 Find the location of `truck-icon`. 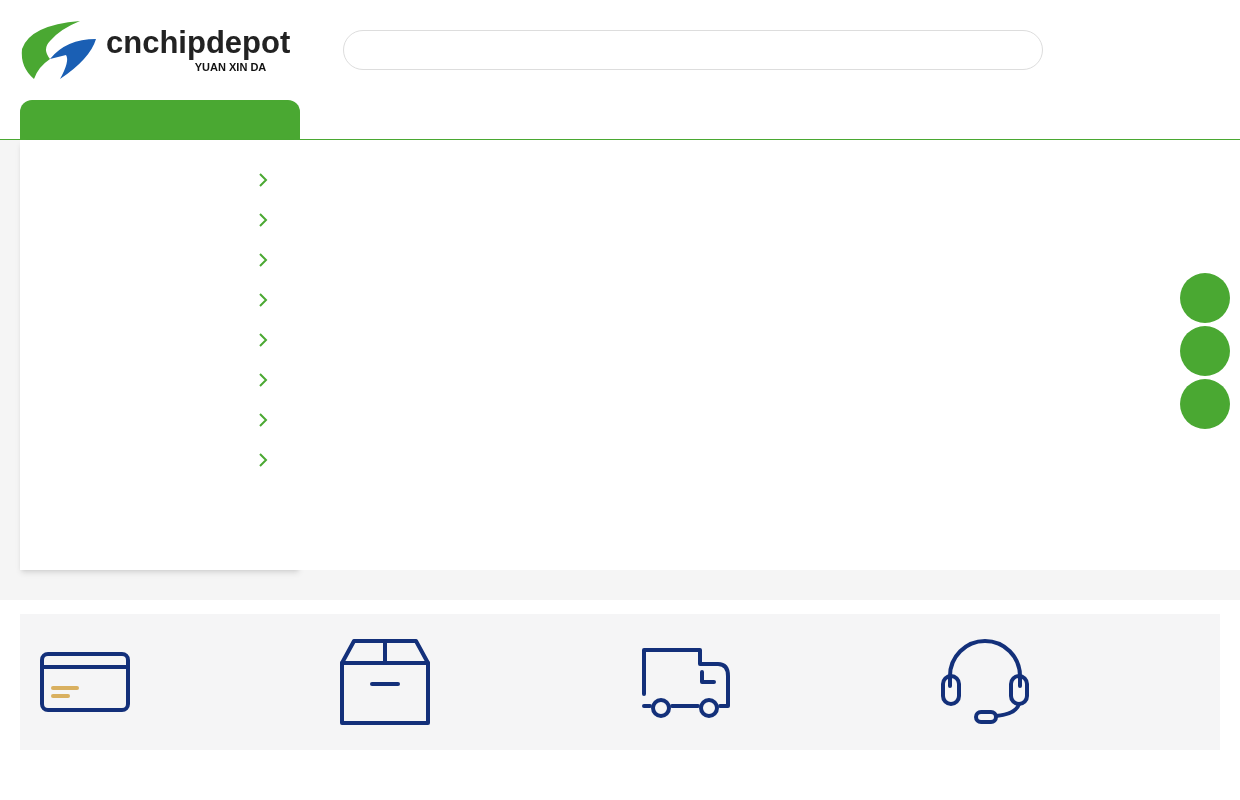

truck-icon is located at coordinates (686, 682).